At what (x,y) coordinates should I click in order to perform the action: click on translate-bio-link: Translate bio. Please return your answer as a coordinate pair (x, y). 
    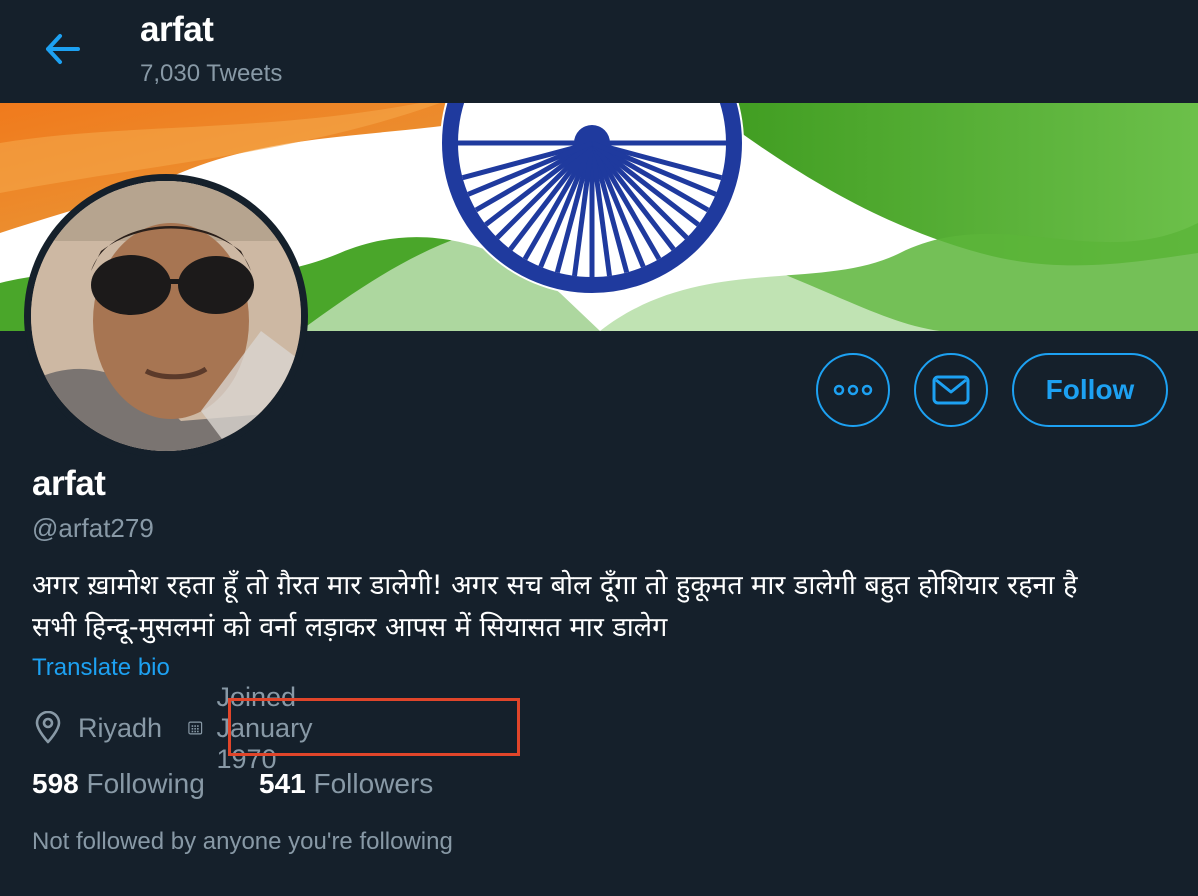
    Looking at the image, I should click on (101, 668).